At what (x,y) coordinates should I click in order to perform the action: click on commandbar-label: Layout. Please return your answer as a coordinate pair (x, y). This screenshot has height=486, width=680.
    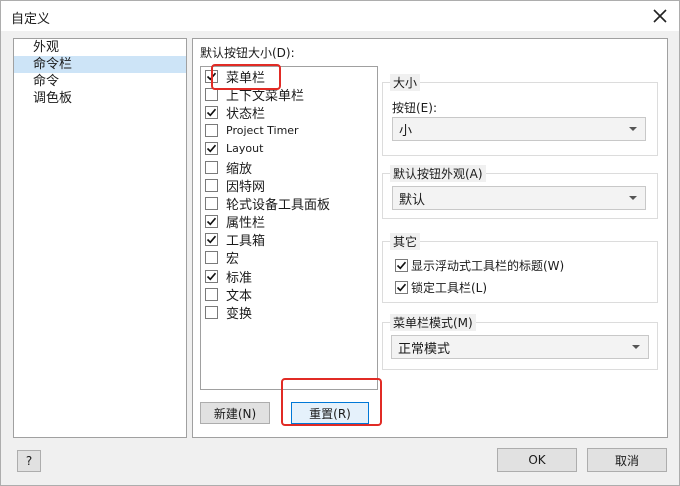
    Looking at the image, I should click on (245, 149).